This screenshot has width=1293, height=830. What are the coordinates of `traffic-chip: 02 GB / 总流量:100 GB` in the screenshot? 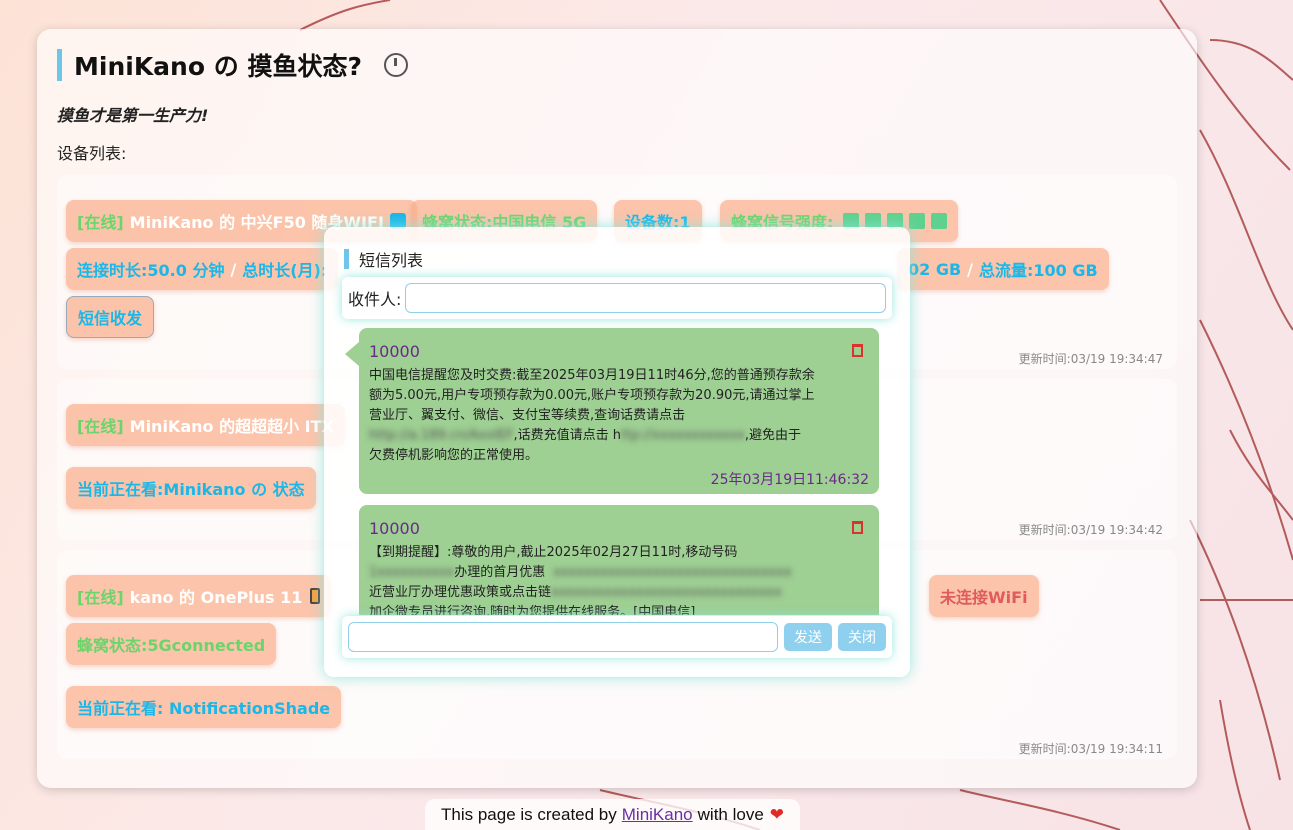 It's located at (1003, 269).